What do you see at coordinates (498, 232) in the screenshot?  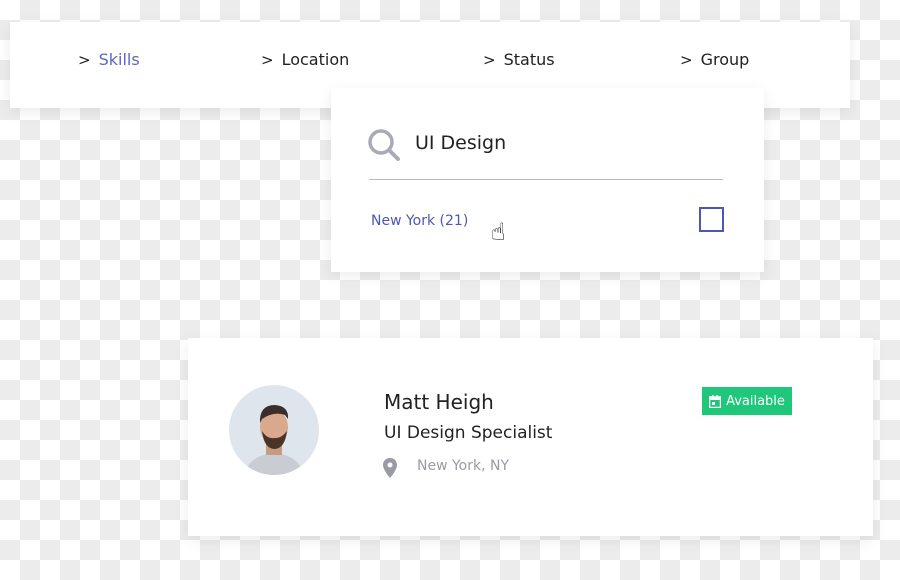 I see `hand-cursor-icon: ☝` at bounding box center [498, 232].